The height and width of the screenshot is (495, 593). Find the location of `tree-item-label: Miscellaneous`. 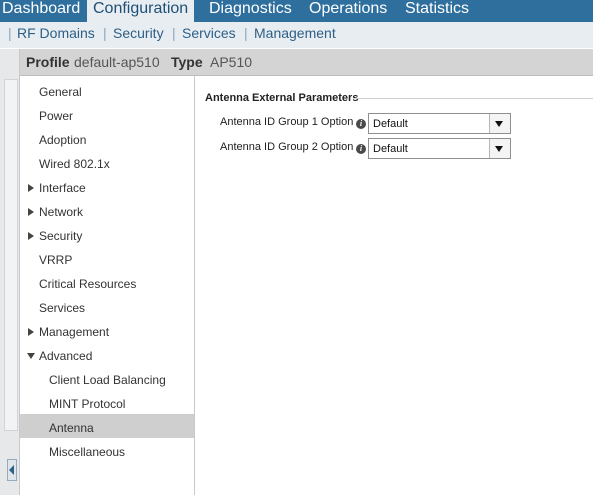

tree-item-label: Miscellaneous is located at coordinates (87, 452).